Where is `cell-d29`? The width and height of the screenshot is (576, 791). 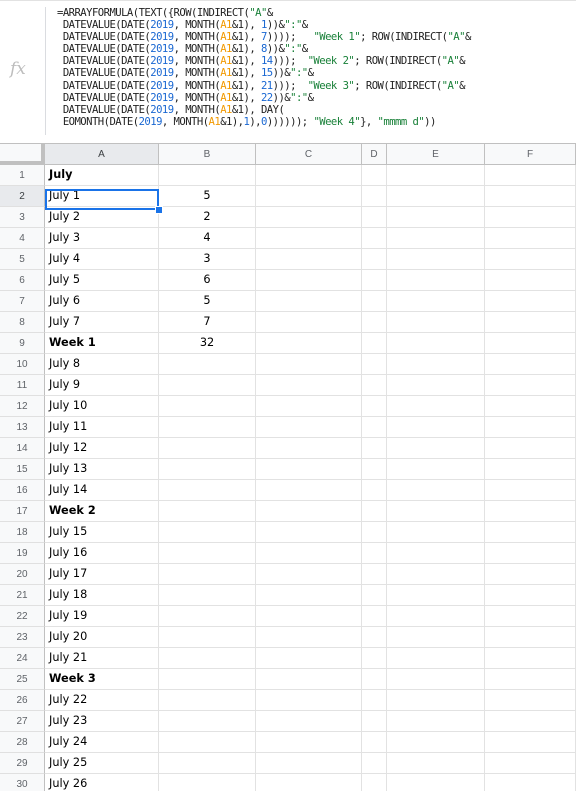 cell-d29 is located at coordinates (374, 763).